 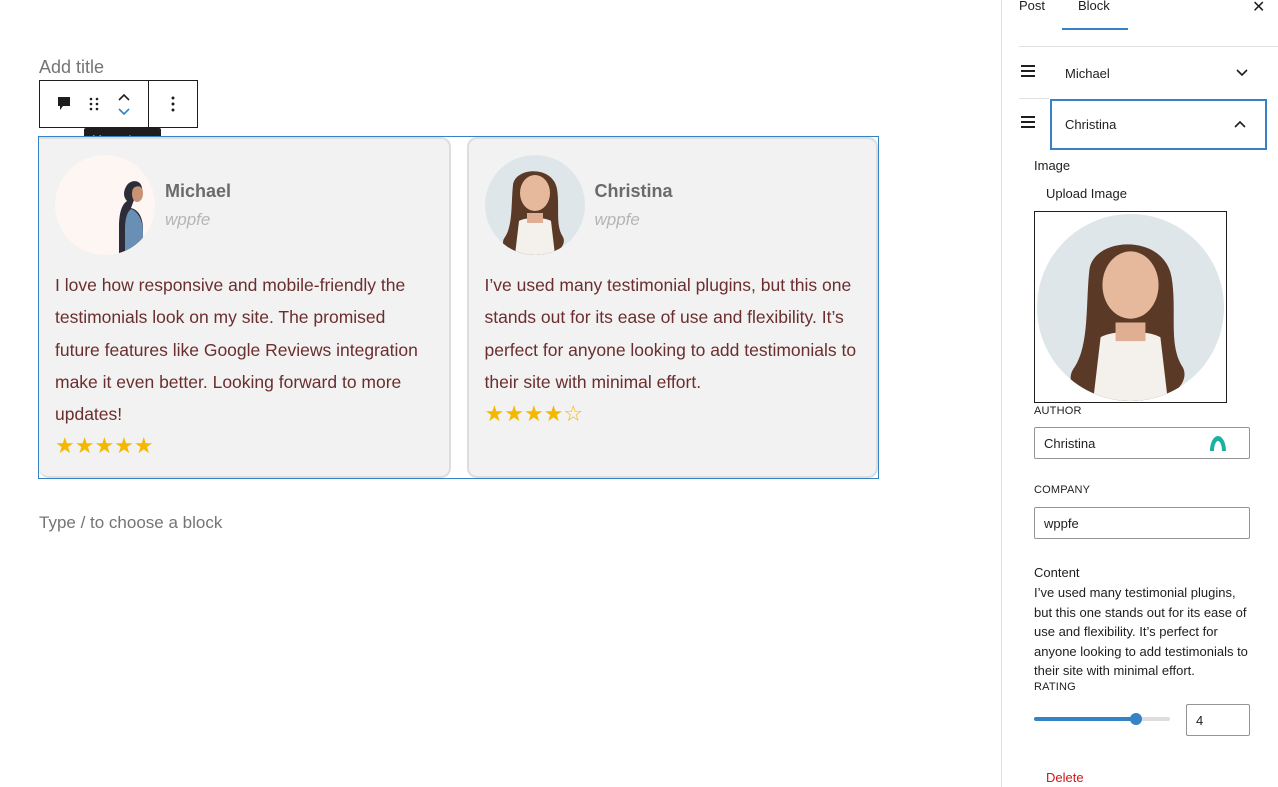 What do you see at coordinates (1158, 73) in the screenshot?
I see `accordion-toggle-michael: Michael` at bounding box center [1158, 73].